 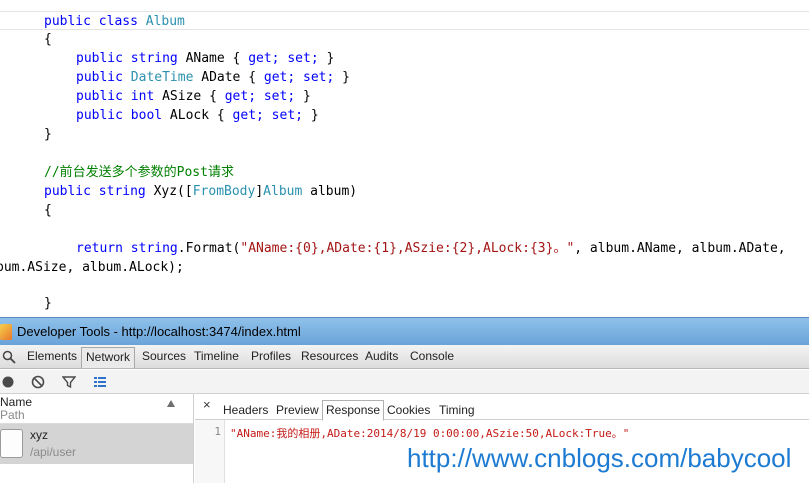 I want to click on tab-headers: Headers, so click(x=245, y=410).